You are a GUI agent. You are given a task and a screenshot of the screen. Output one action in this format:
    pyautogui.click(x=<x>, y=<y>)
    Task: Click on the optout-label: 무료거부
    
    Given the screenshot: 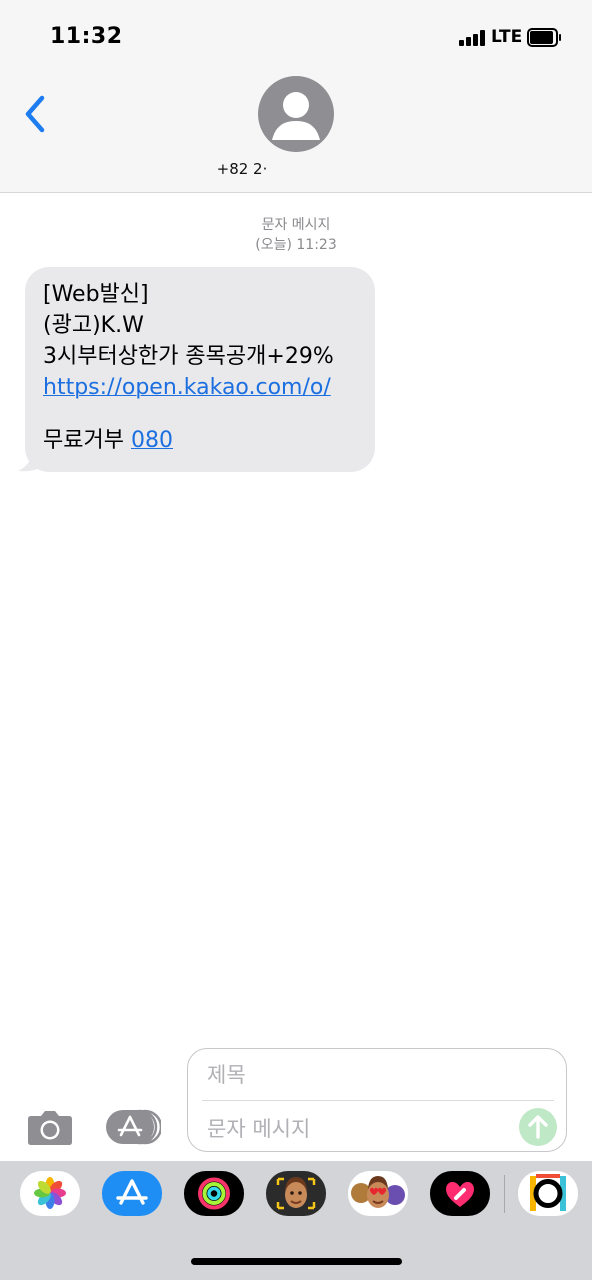 What is the action you would take?
    pyautogui.click(x=83, y=440)
    